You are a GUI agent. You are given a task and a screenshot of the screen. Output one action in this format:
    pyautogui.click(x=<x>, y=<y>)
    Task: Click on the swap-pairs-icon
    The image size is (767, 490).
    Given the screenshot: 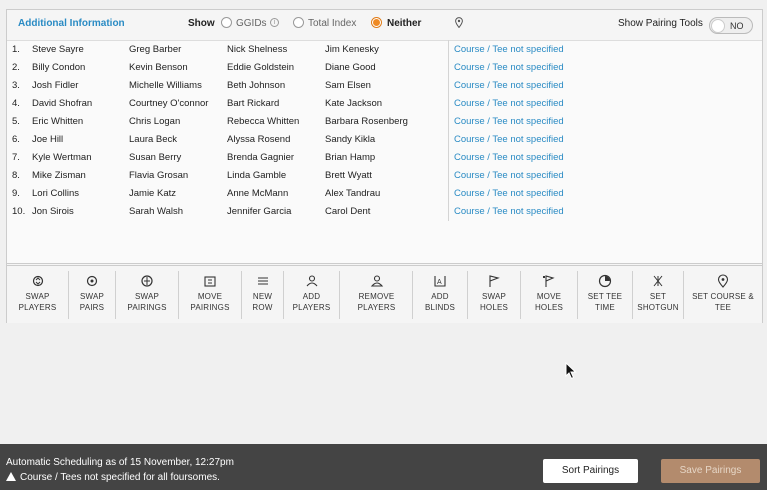 What is the action you would take?
    pyautogui.click(x=92, y=281)
    